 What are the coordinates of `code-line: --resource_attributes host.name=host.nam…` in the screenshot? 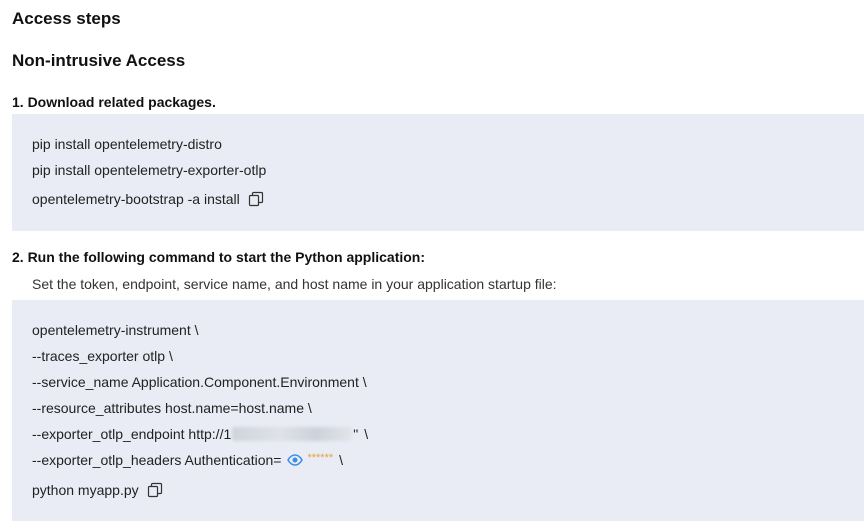 It's located at (172, 408).